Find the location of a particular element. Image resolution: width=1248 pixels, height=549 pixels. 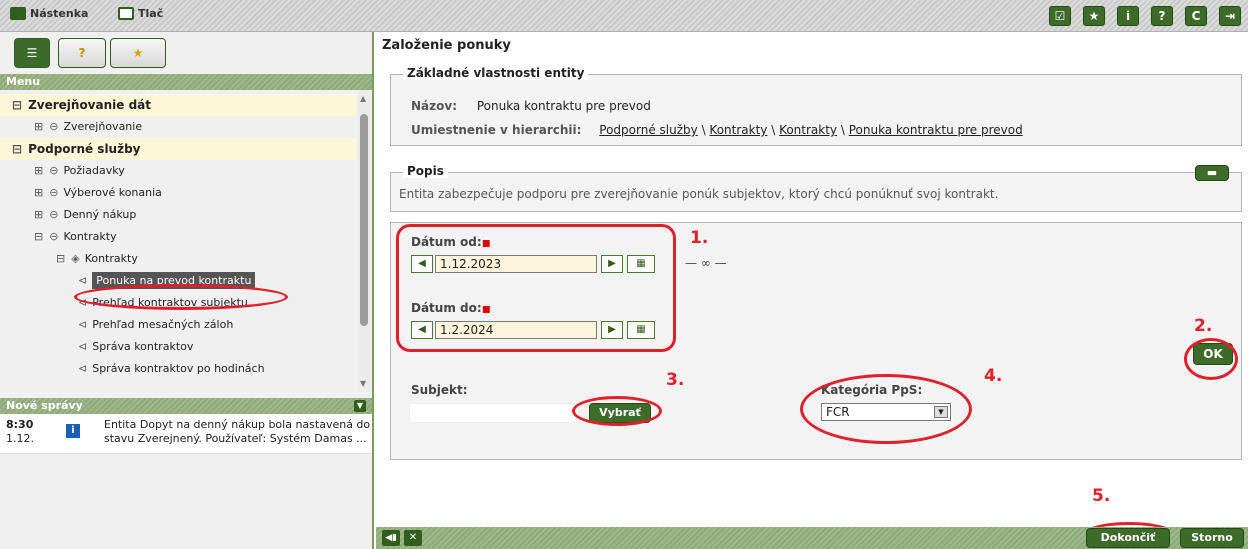

help-icon: ? is located at coordinates (1162, 16).